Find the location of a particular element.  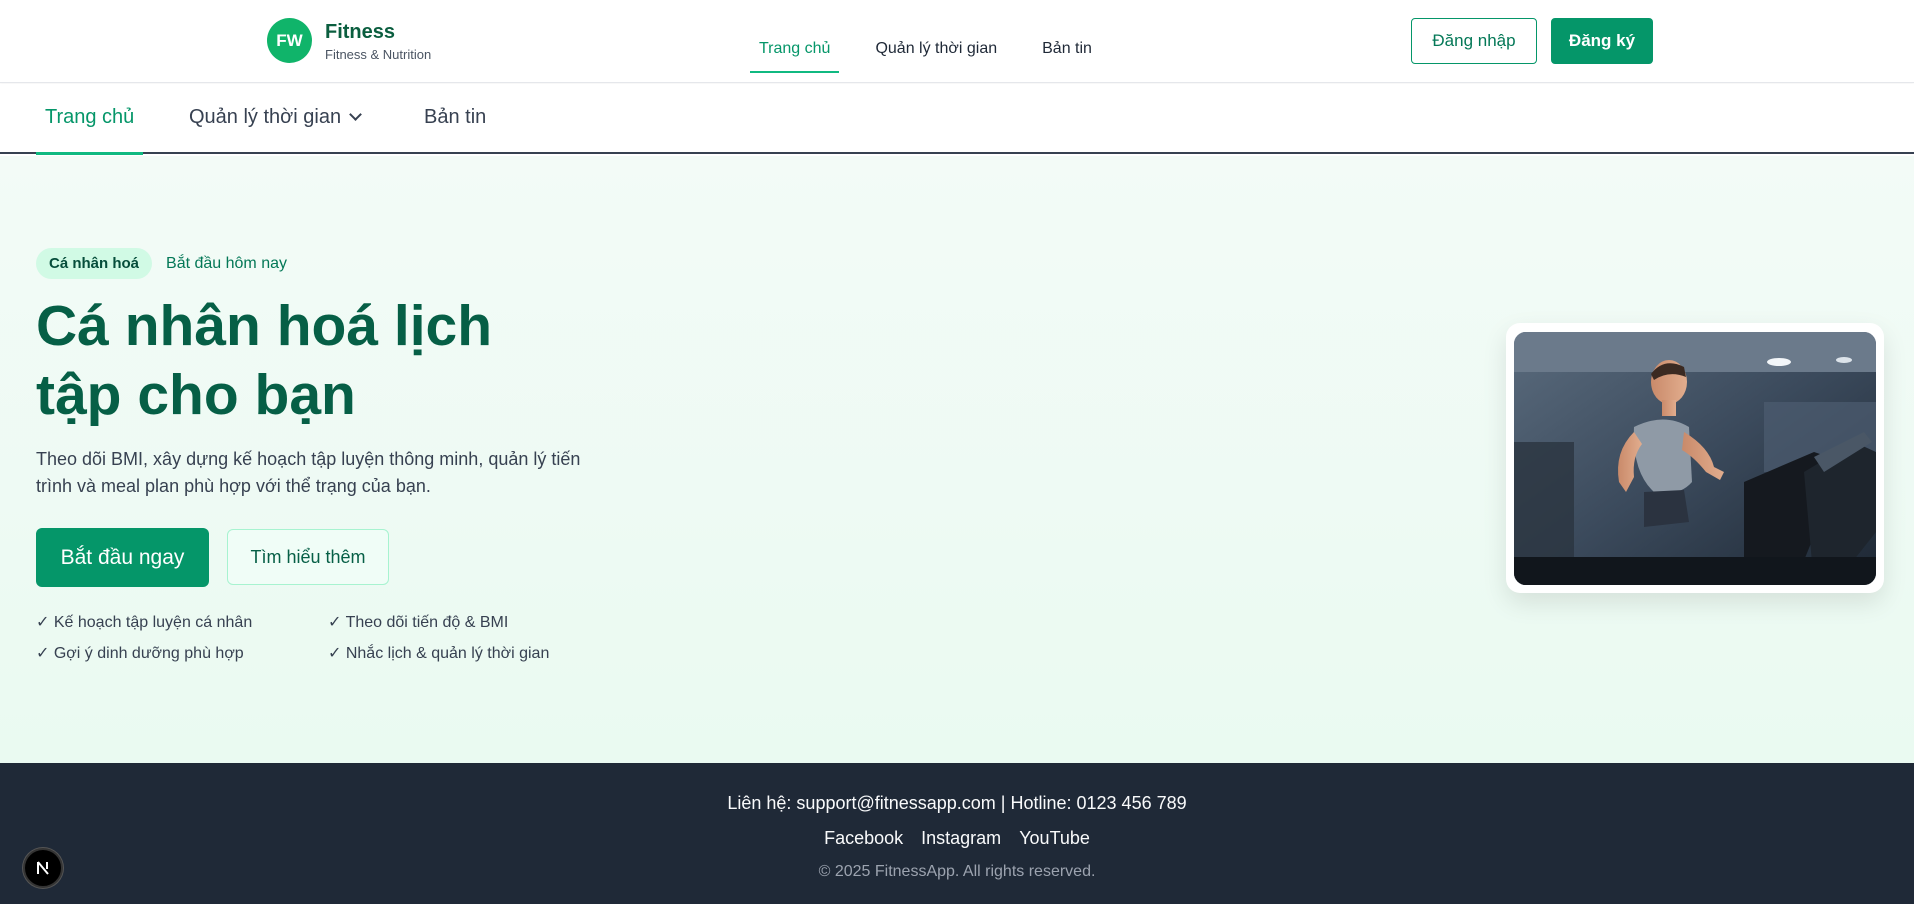

hero-tag-row: Cá nhân hoá Bắt đầu hôm nay is located at coordinates (161, 263).